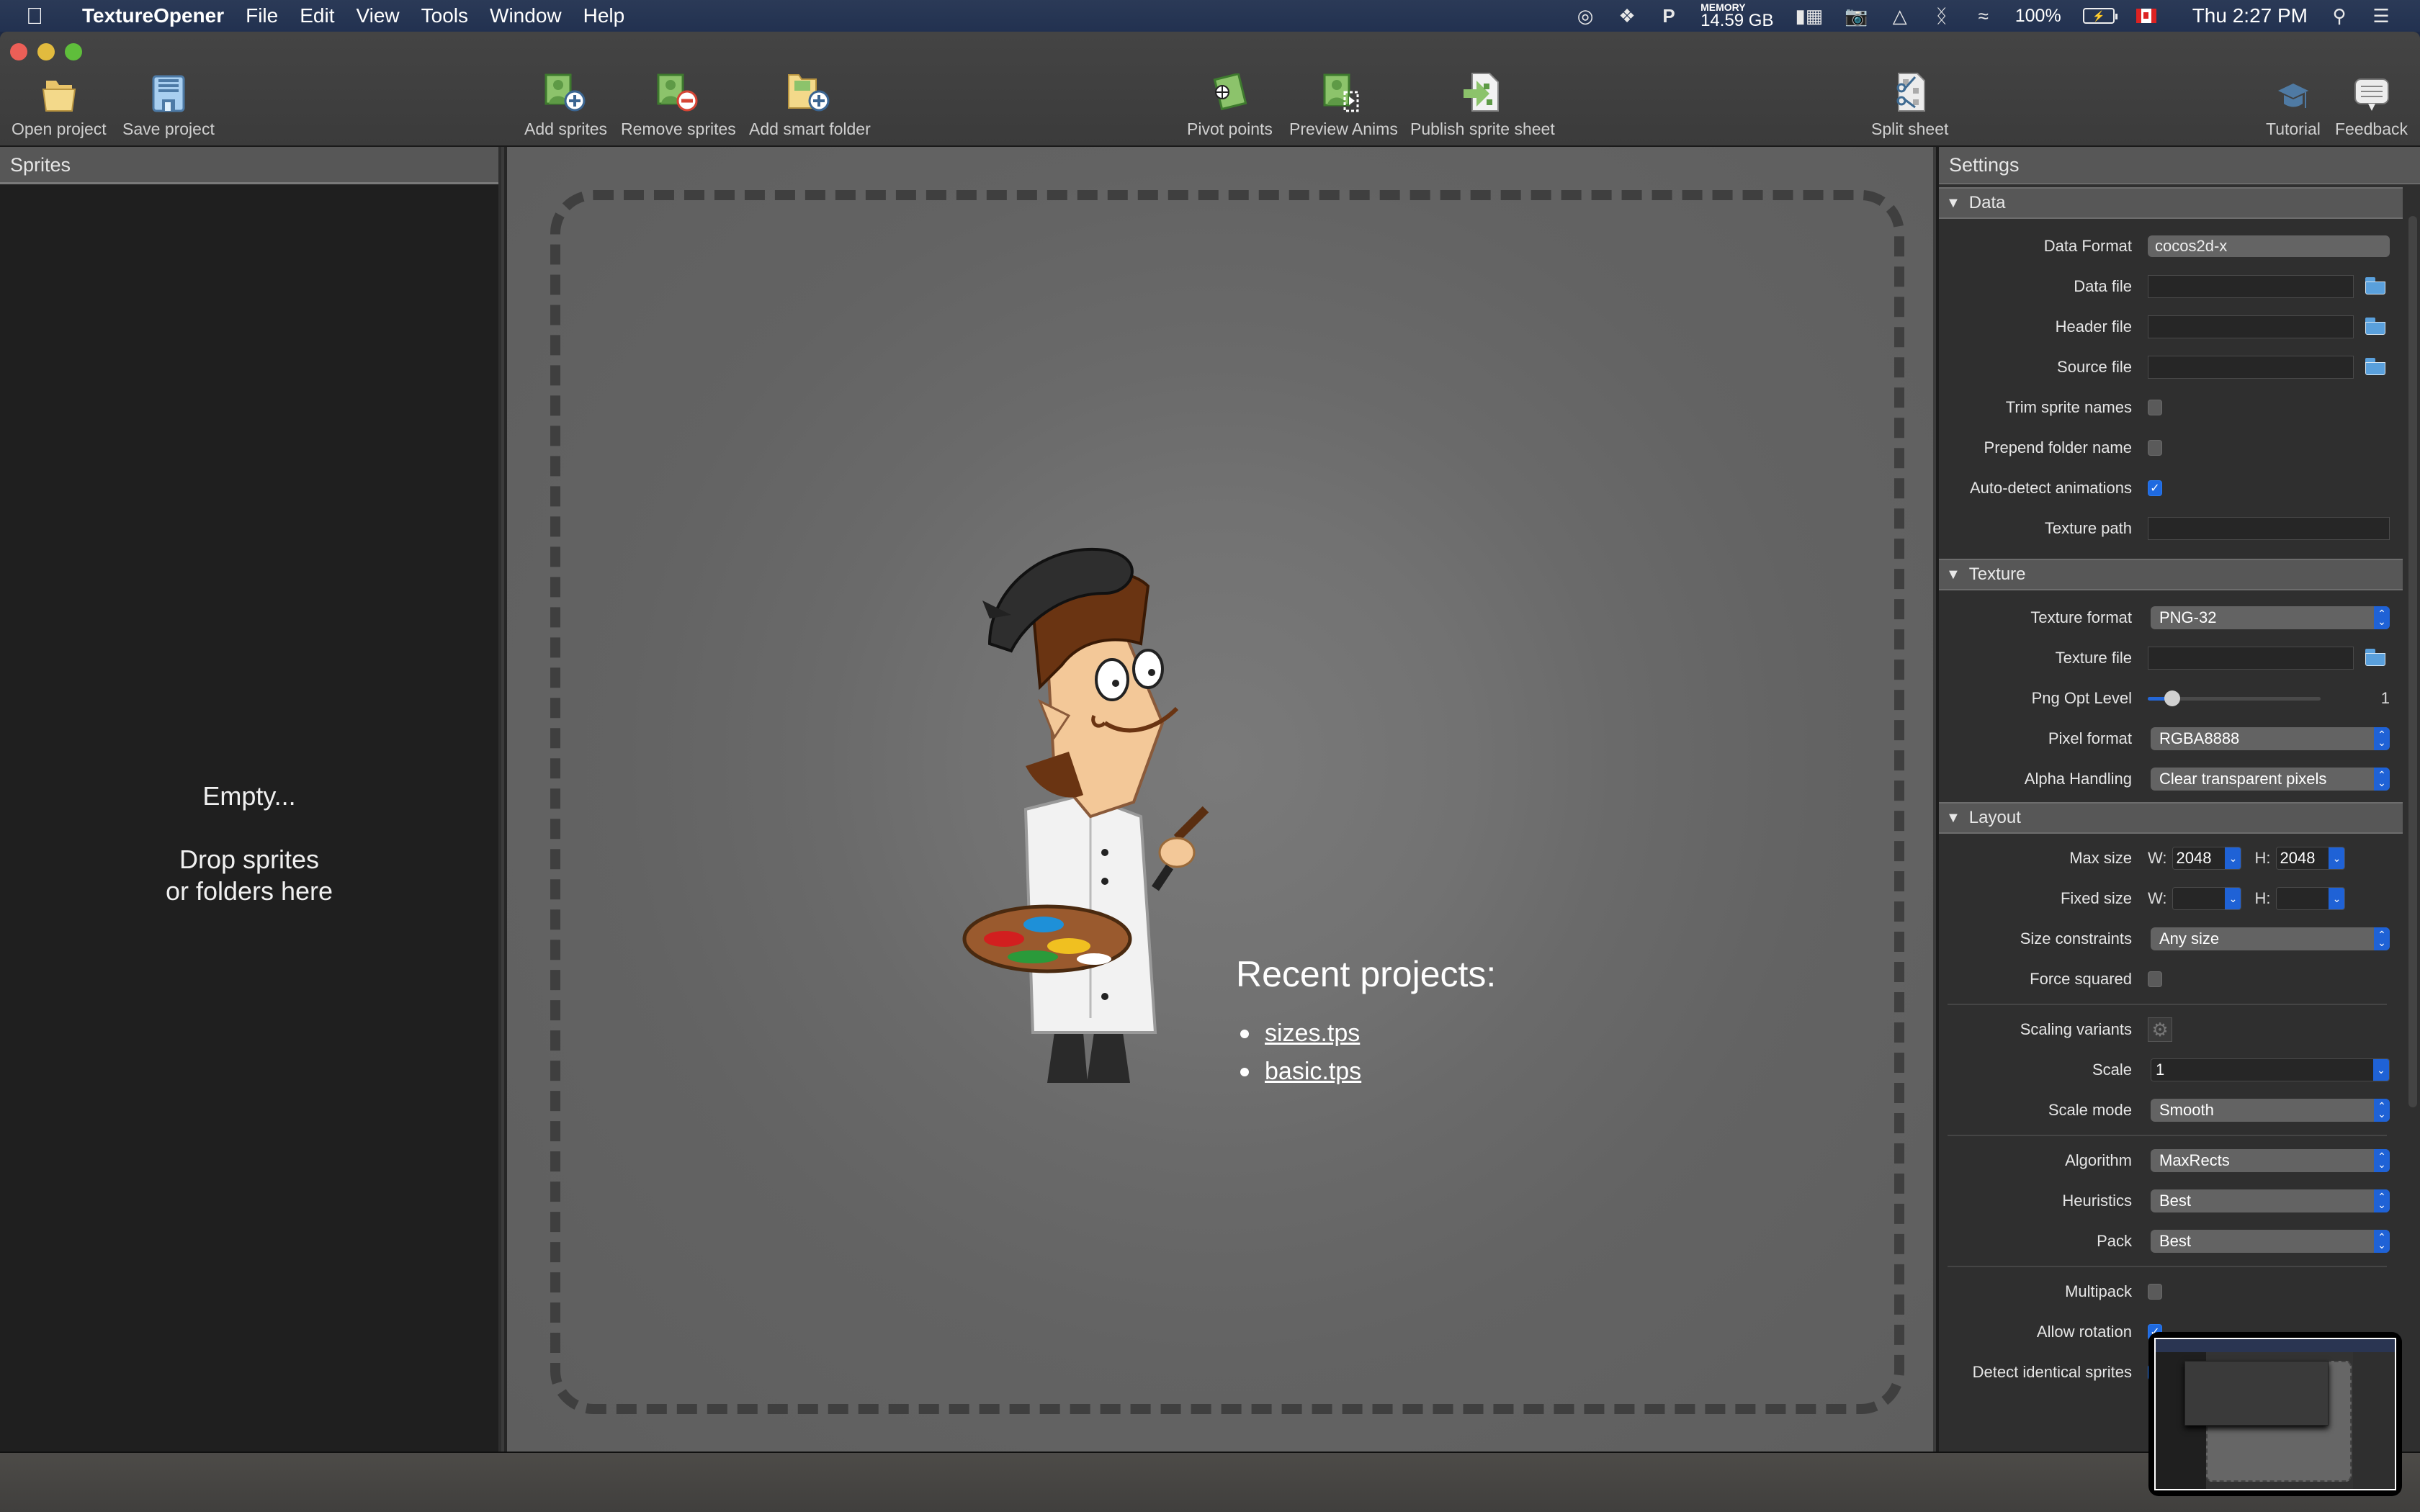  I want to click on remove-sprites-button: Remove sprites, so click(678, 103).